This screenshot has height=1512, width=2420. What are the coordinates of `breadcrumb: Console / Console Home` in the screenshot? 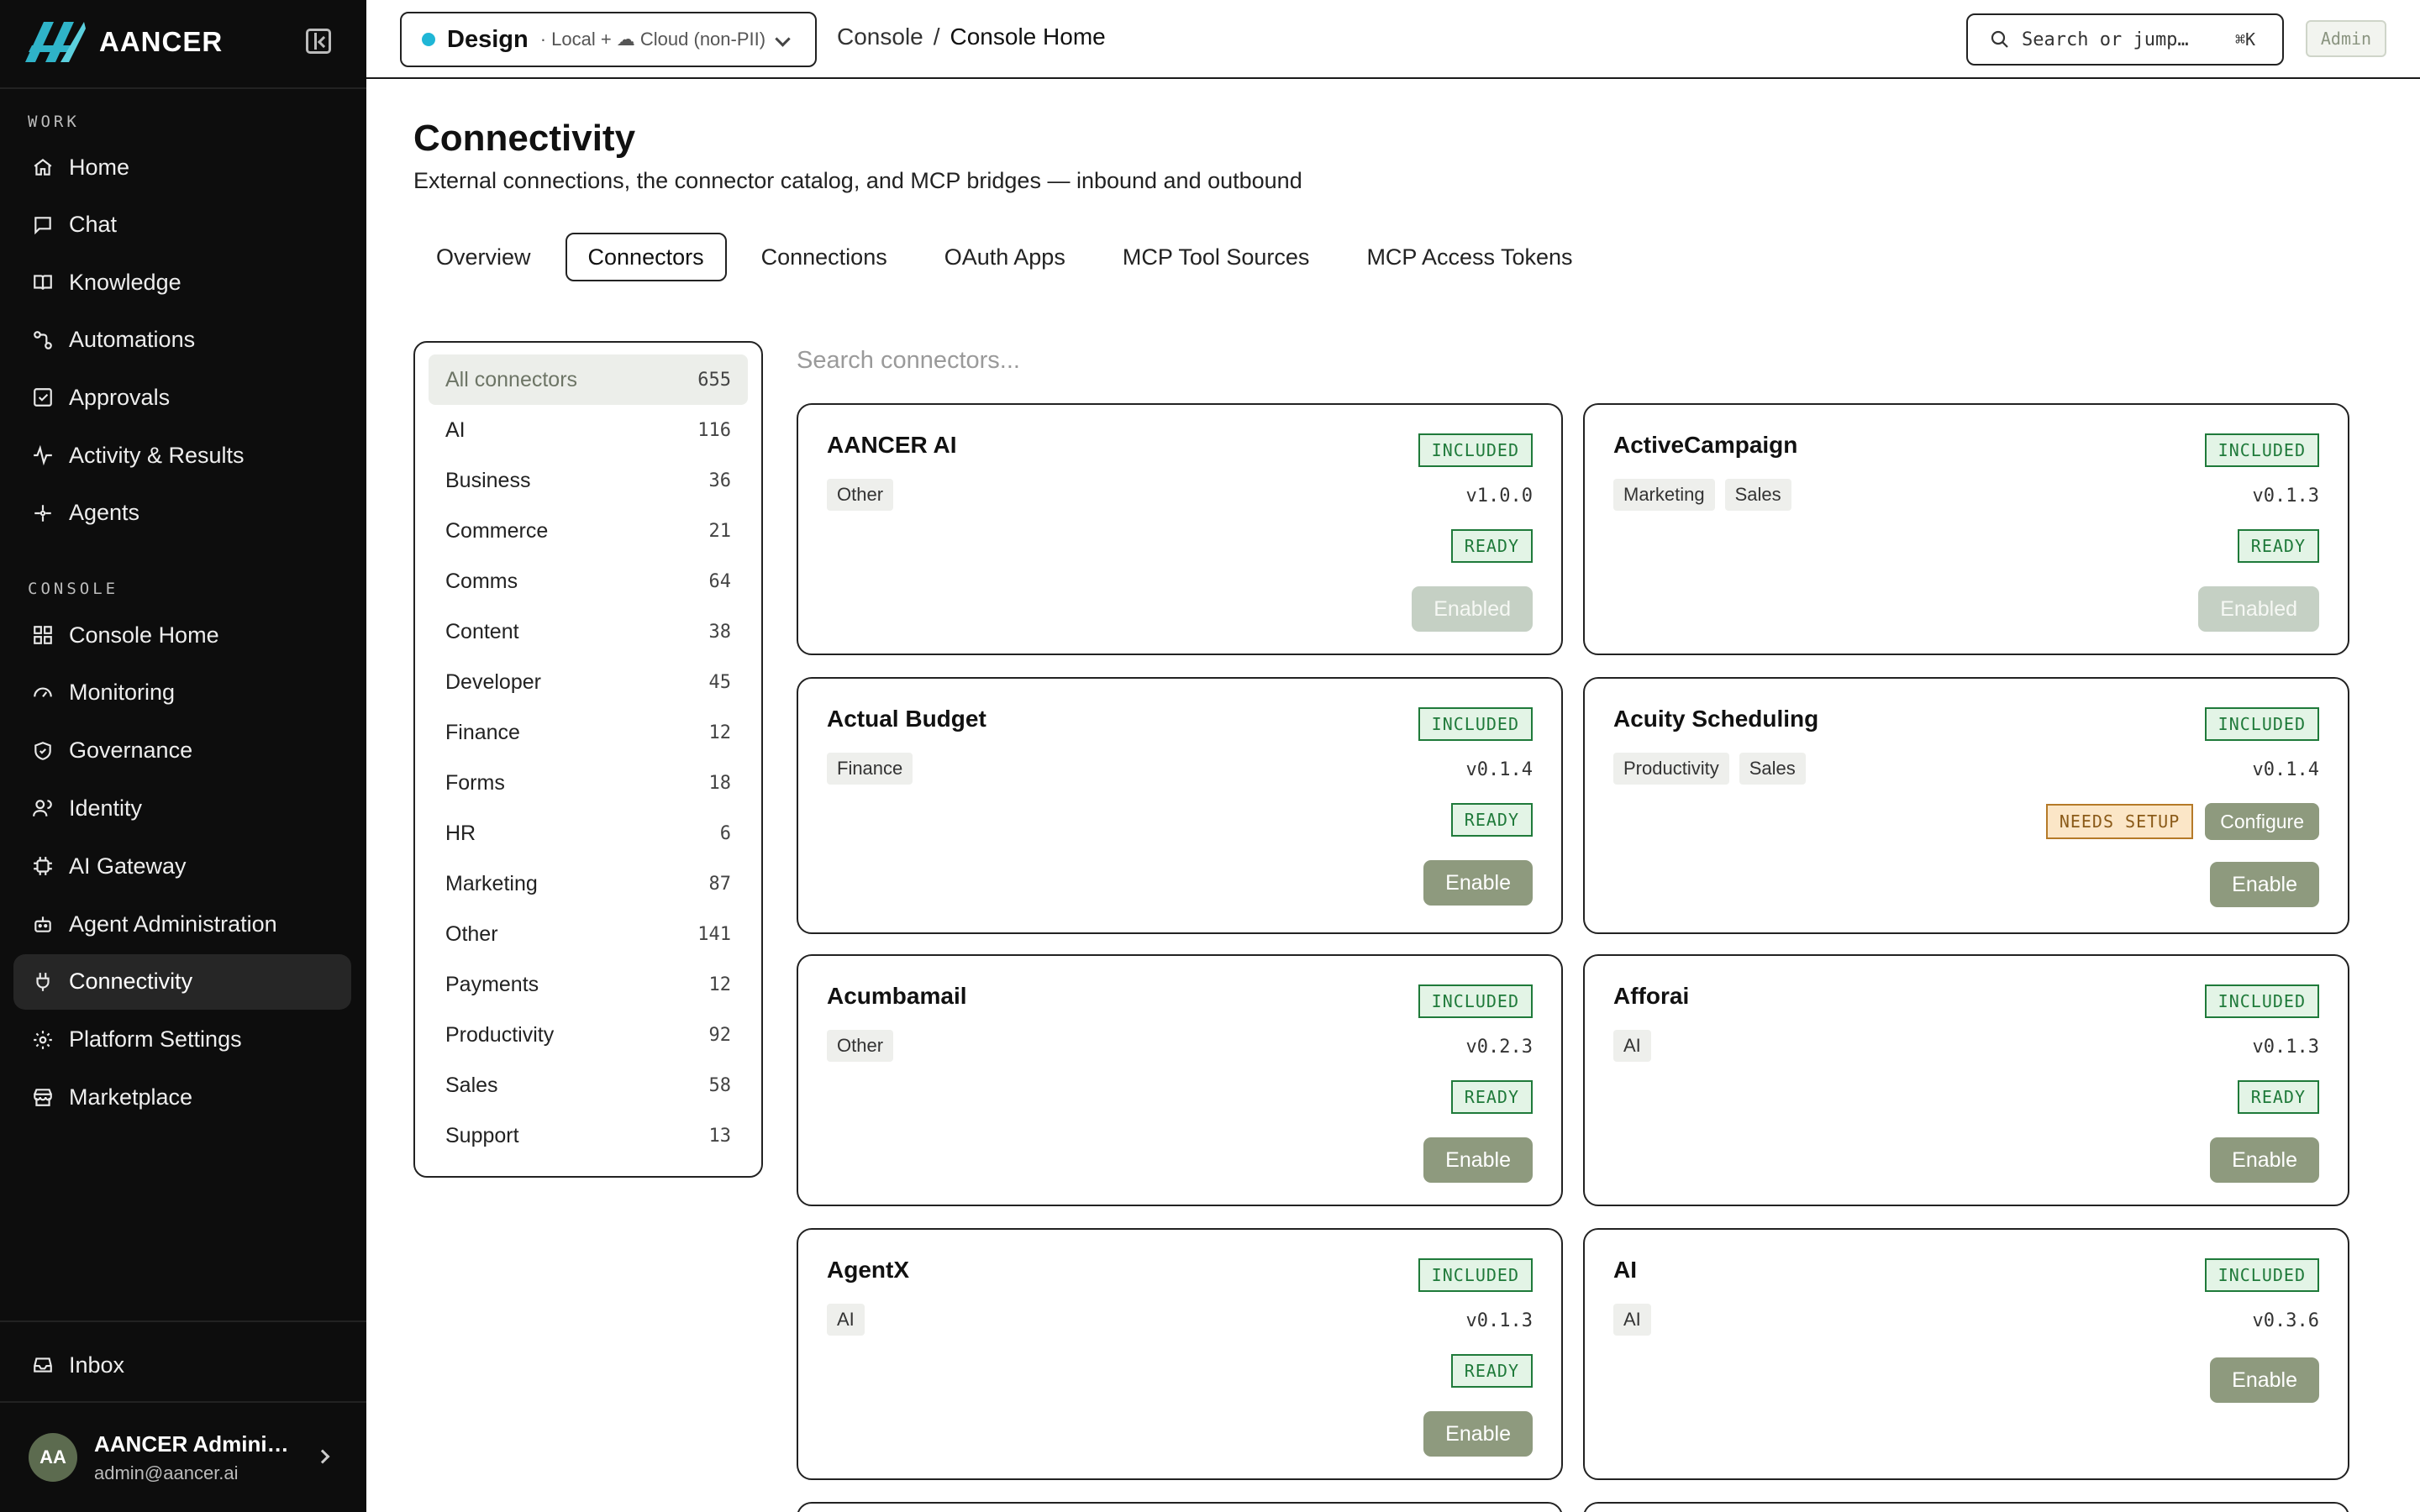 It's located at (971, 37).